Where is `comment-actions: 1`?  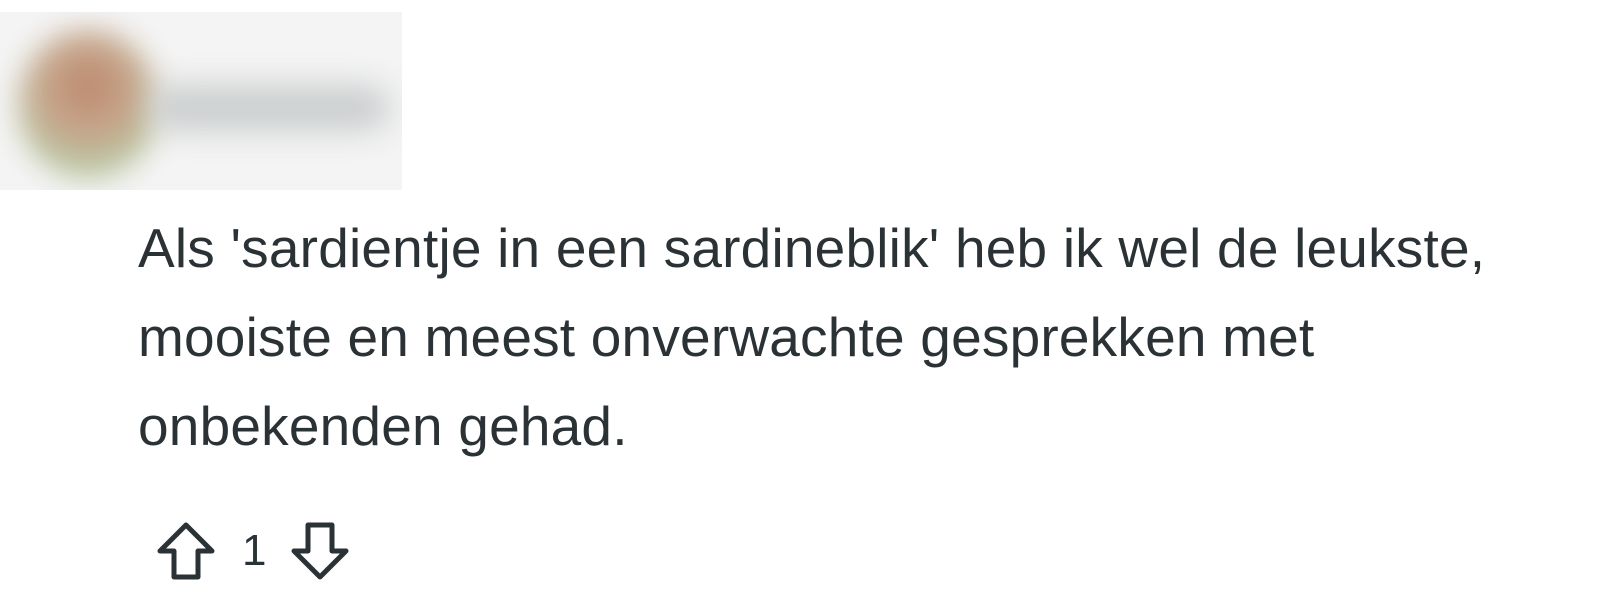
comment-actions: 1 is located at coordinates (253, 551).